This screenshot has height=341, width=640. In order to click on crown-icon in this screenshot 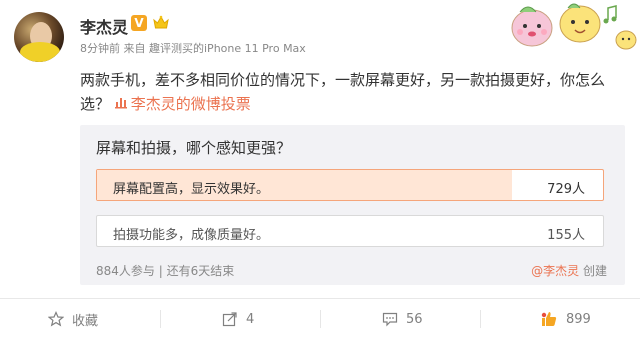, I will do `click(161, 22)`.